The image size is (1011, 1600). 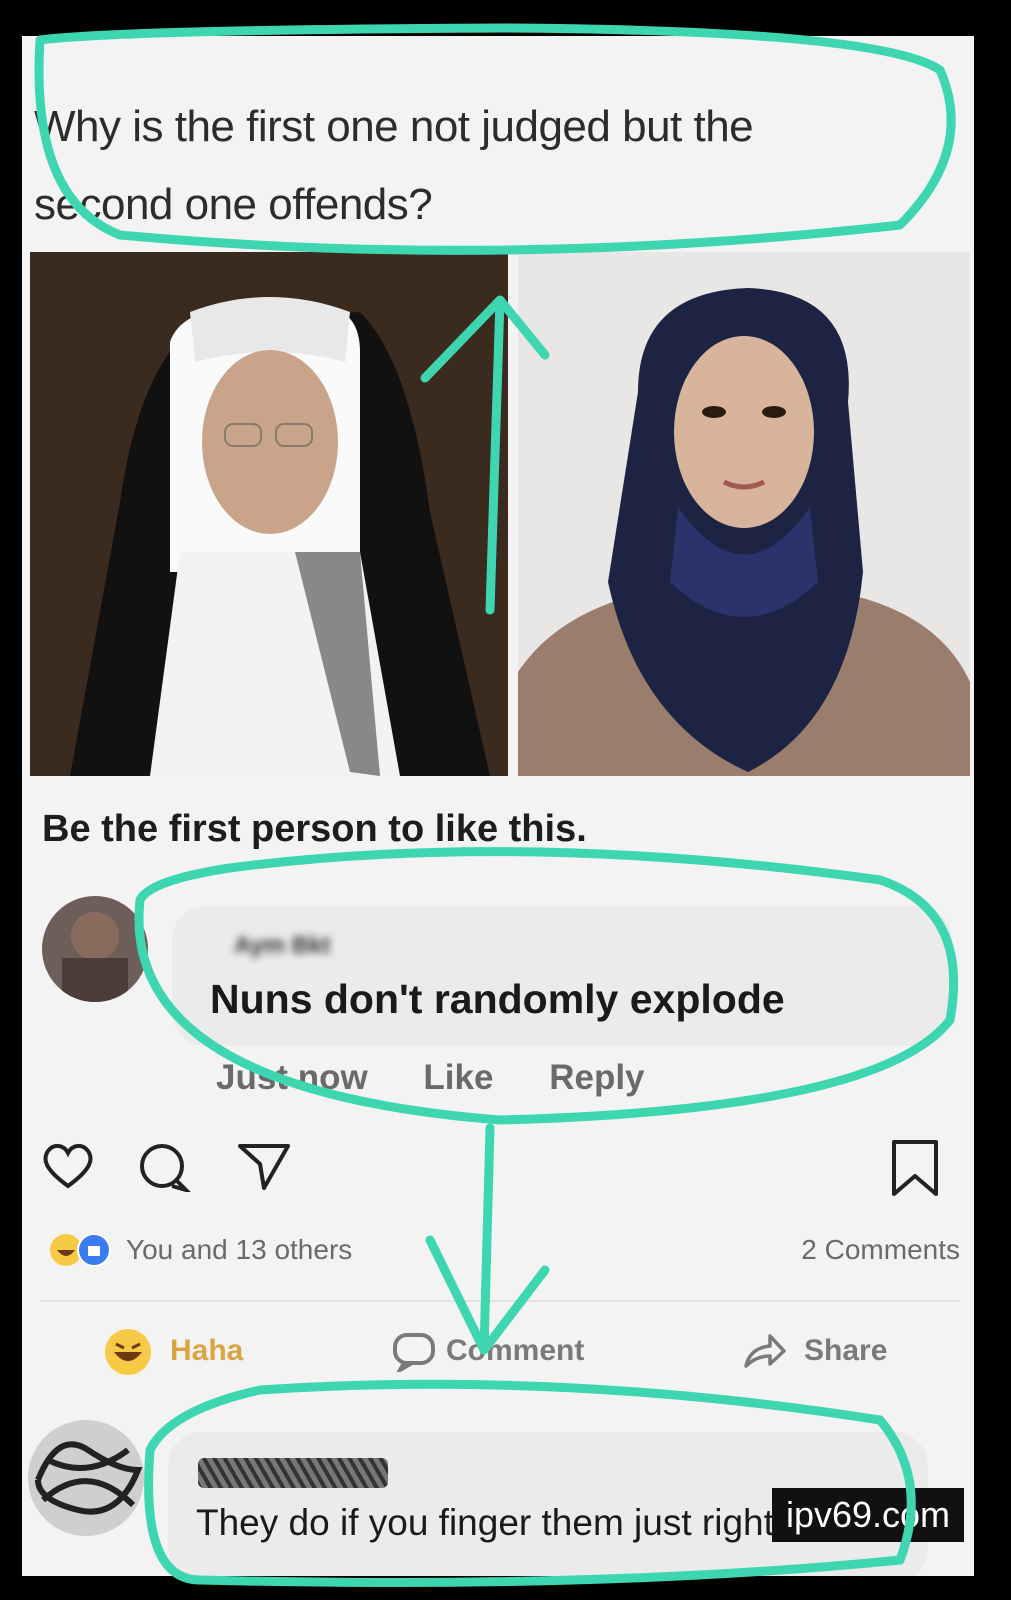 I want to click on comment-button: Comment, so click(x=515, y=1351).